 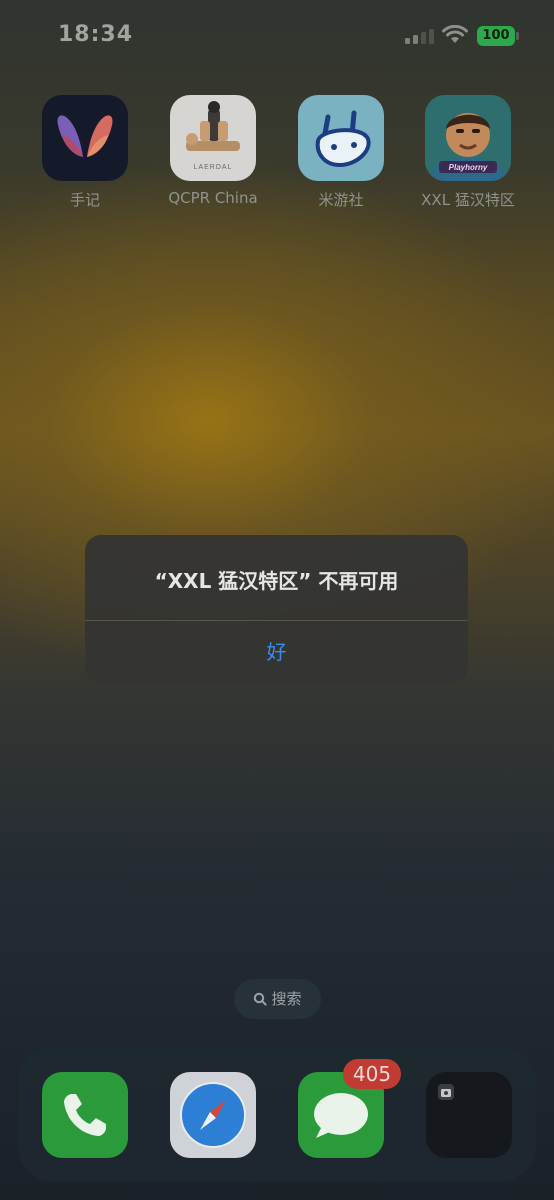 I want to click on spotlight-search-button: 搜索, so click(x=277, y=999).